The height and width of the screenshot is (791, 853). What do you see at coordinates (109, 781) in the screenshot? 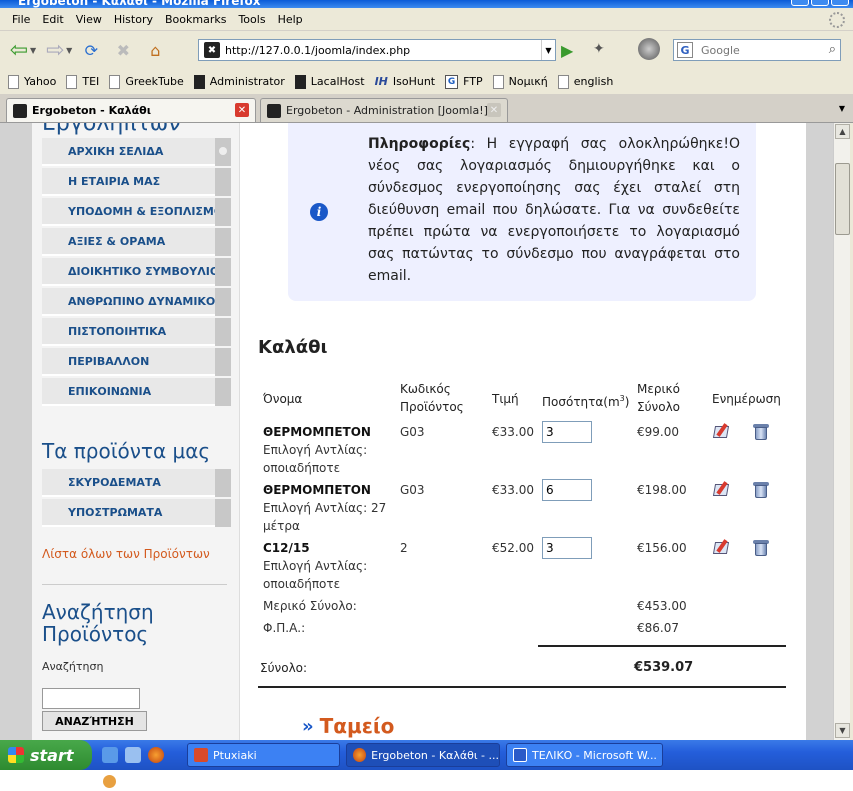
I see `tray-app-icon` at bounding box center [109, 781].